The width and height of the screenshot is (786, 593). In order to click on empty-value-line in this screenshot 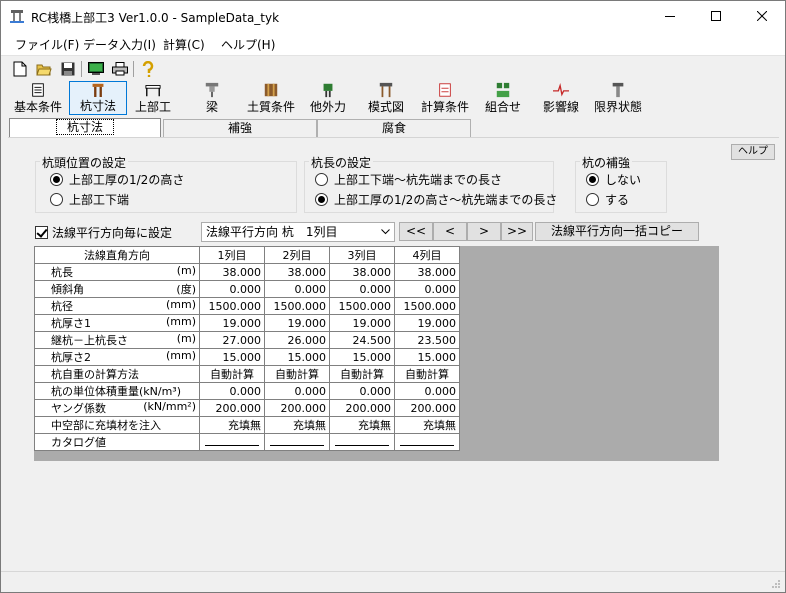, I will do `click(232, 442)`.